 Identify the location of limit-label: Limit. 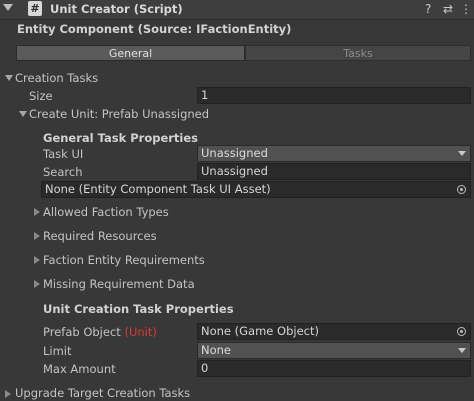
(57, 351).